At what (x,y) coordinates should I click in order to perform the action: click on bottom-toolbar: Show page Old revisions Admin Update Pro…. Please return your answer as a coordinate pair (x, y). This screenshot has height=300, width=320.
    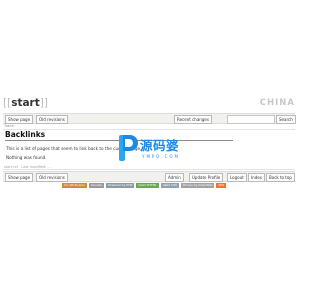
    Looking at the image, I should click on (149, 176).